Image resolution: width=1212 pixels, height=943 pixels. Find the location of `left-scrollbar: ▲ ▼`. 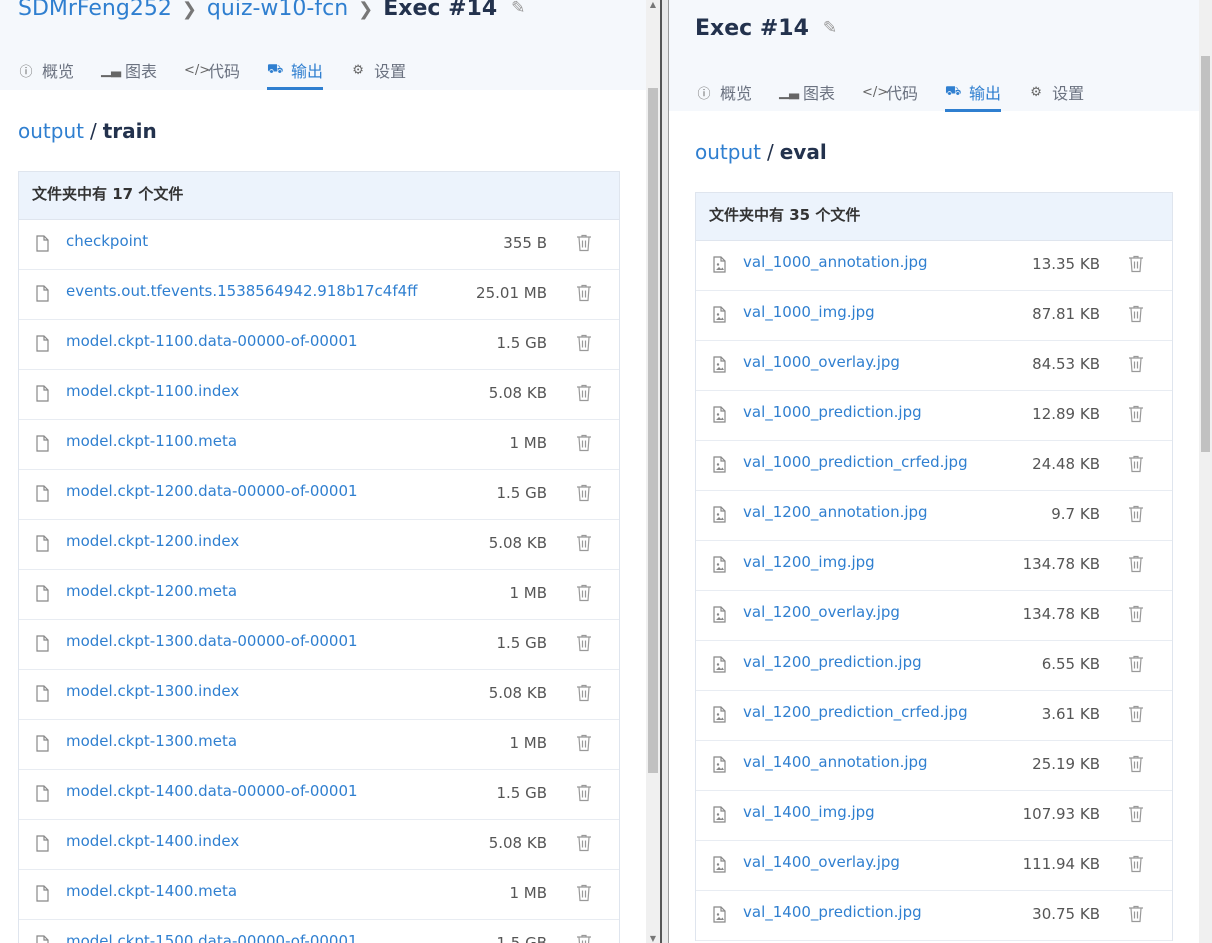

left-scrollbar: ▲ ▼ is located at coordinates (653, 471).